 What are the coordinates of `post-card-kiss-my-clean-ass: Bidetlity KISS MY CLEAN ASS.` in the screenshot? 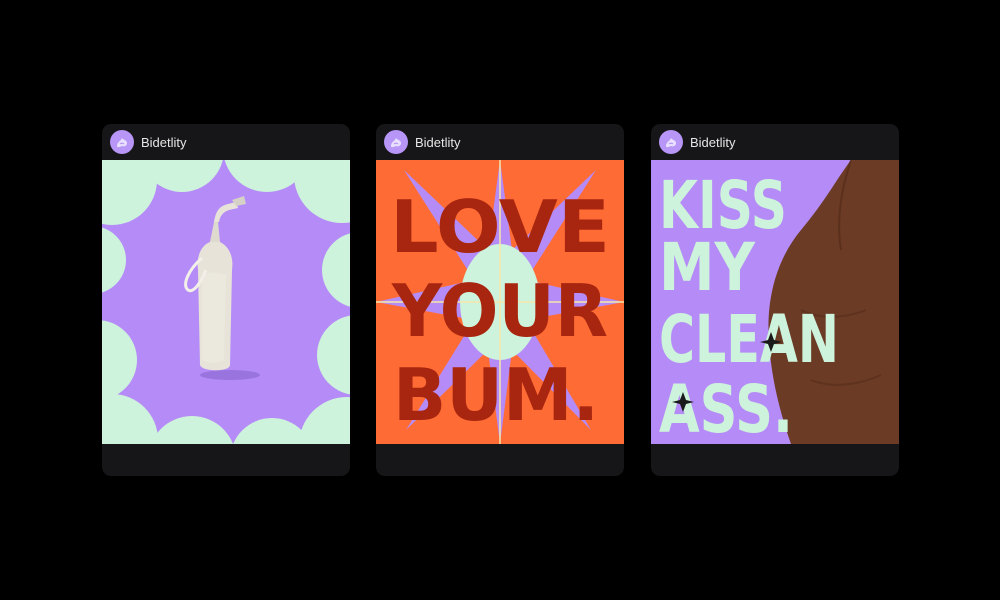 It's located at (775, 300).